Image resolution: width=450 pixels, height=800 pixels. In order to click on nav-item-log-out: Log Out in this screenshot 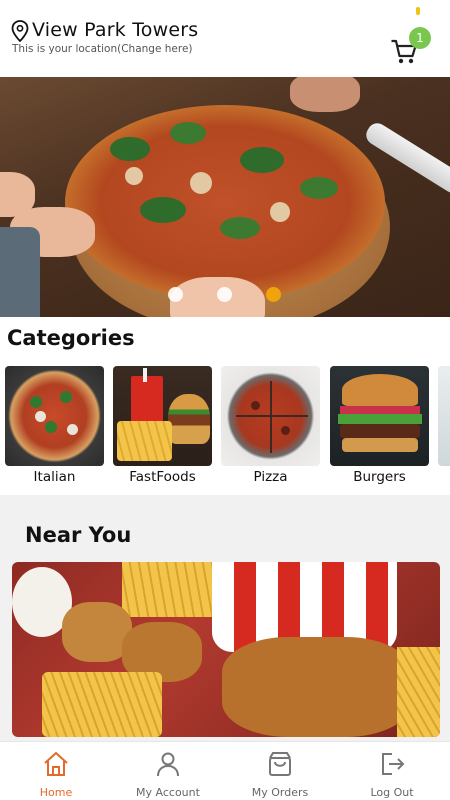, I will do `click(392, 771)`.